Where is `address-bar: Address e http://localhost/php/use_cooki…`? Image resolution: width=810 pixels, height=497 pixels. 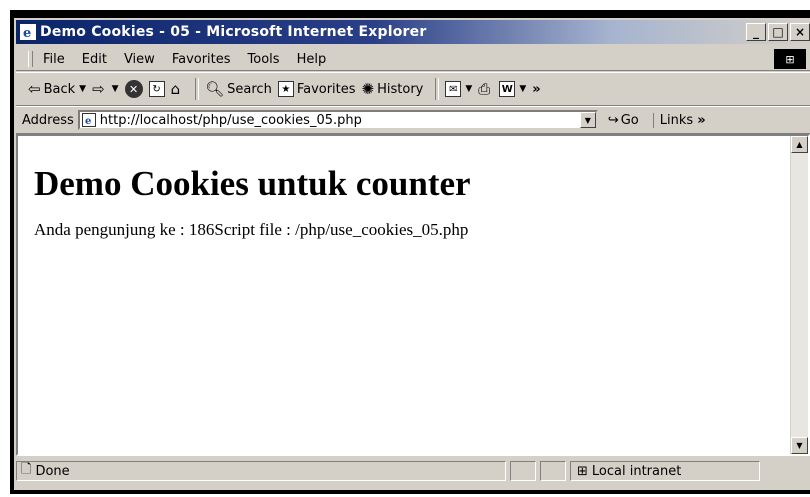
address-bar: Address e http://localhost/php/use_cooki… is located at coordinates (413, 120).